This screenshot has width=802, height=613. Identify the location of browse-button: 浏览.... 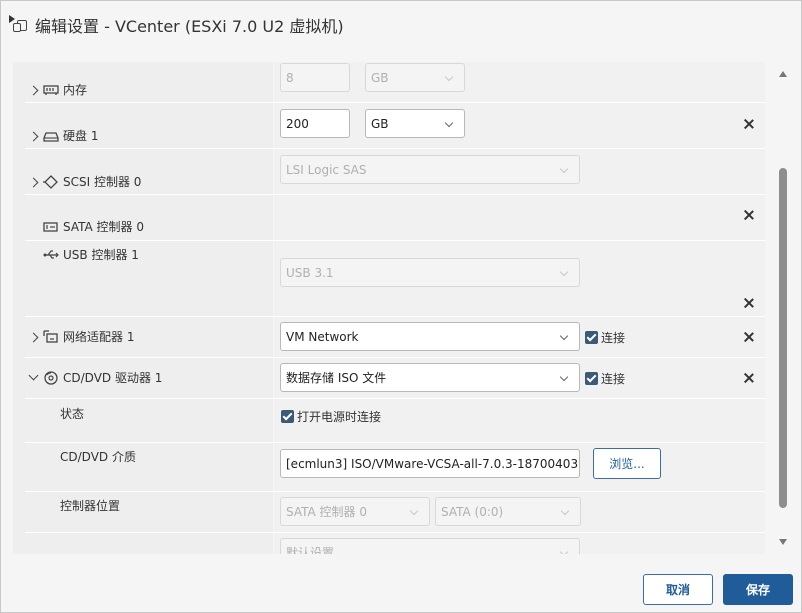
(627, 463).